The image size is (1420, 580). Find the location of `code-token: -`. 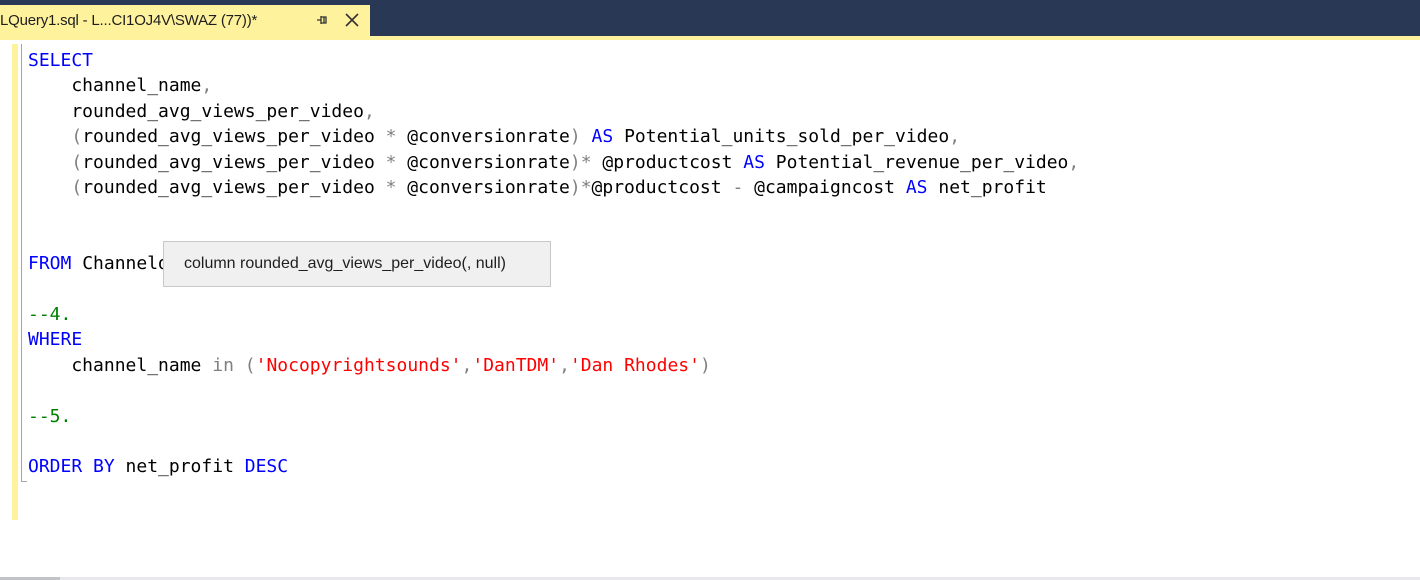

code-token: - is located at coordinates (738, 187).